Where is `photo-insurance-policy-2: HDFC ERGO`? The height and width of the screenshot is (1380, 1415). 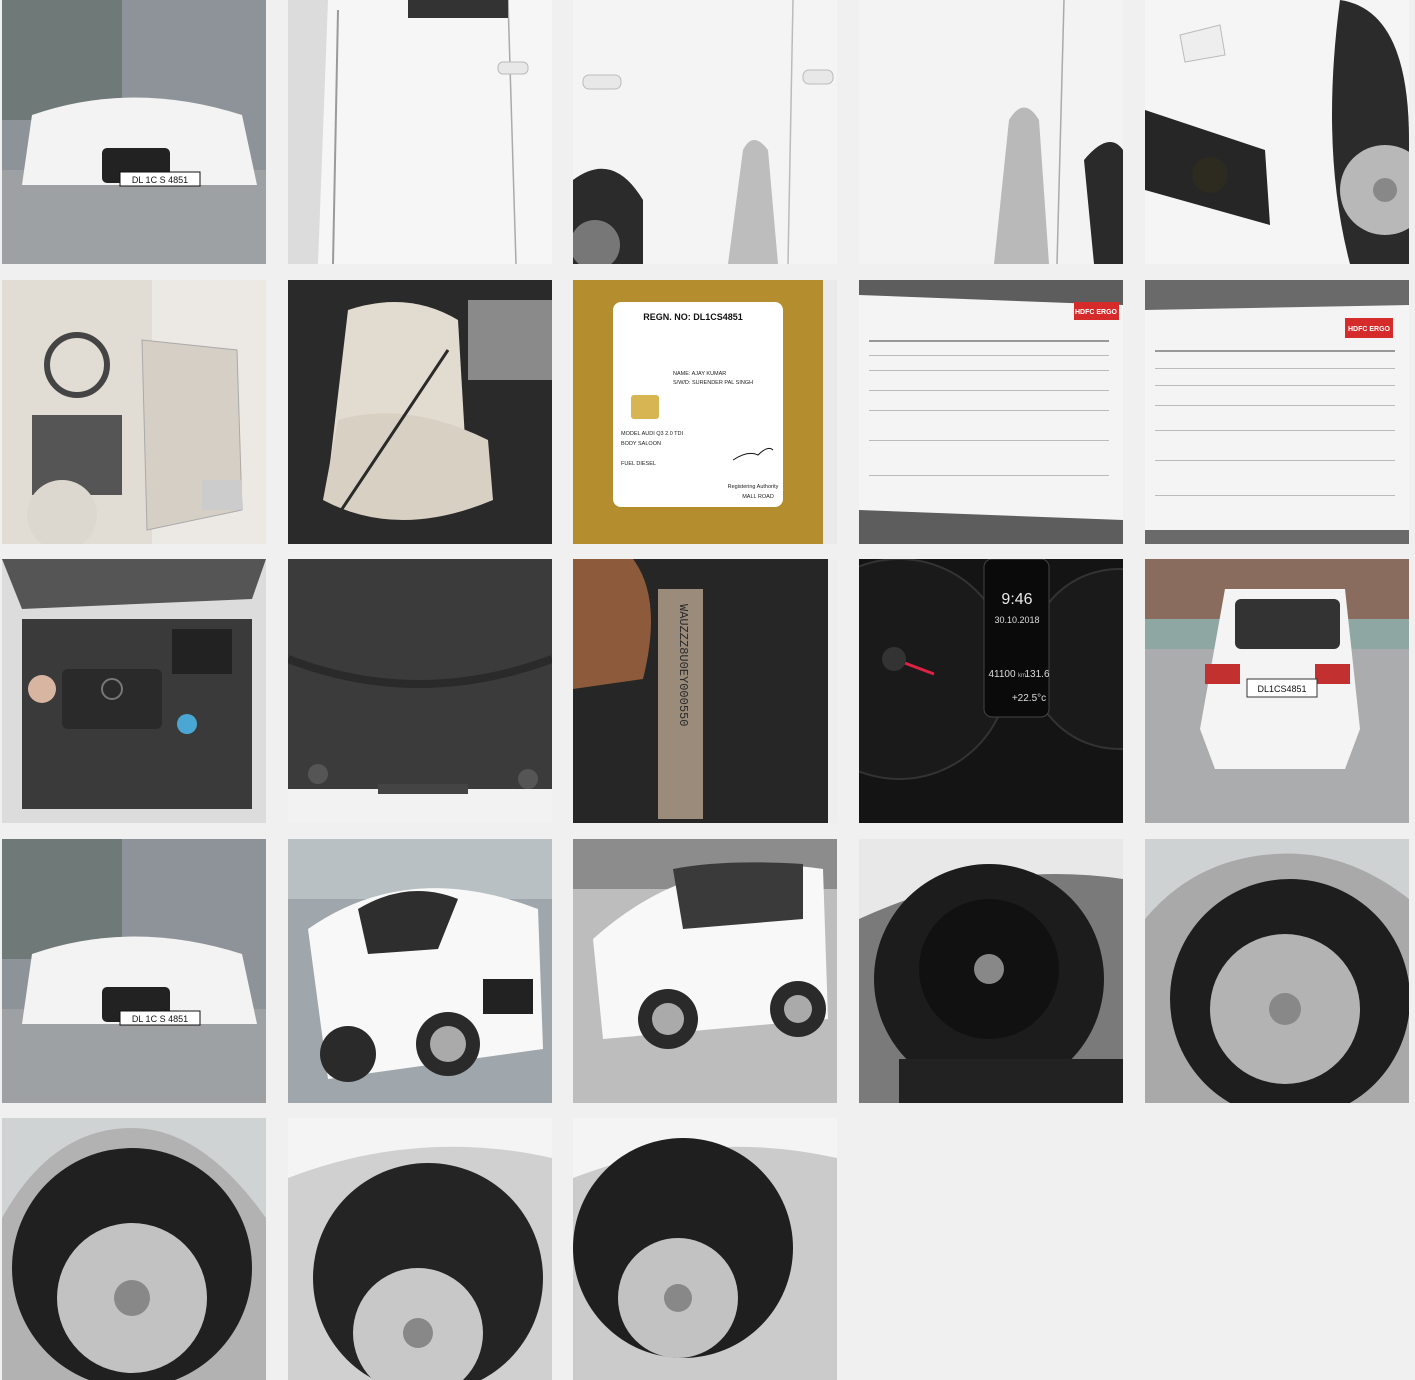
photo-insurance-policy-2: HDFC ERGO is located at coordinates (1277, 412).